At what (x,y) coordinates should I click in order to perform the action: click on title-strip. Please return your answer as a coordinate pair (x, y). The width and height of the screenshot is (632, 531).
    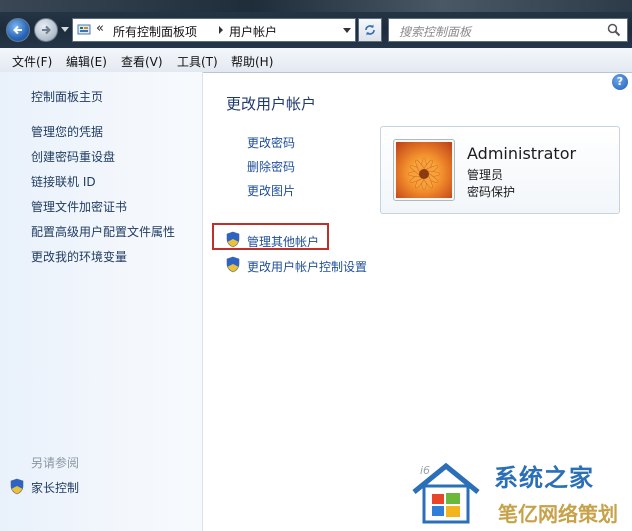
    Looking at the image, I should click on (316, 6).